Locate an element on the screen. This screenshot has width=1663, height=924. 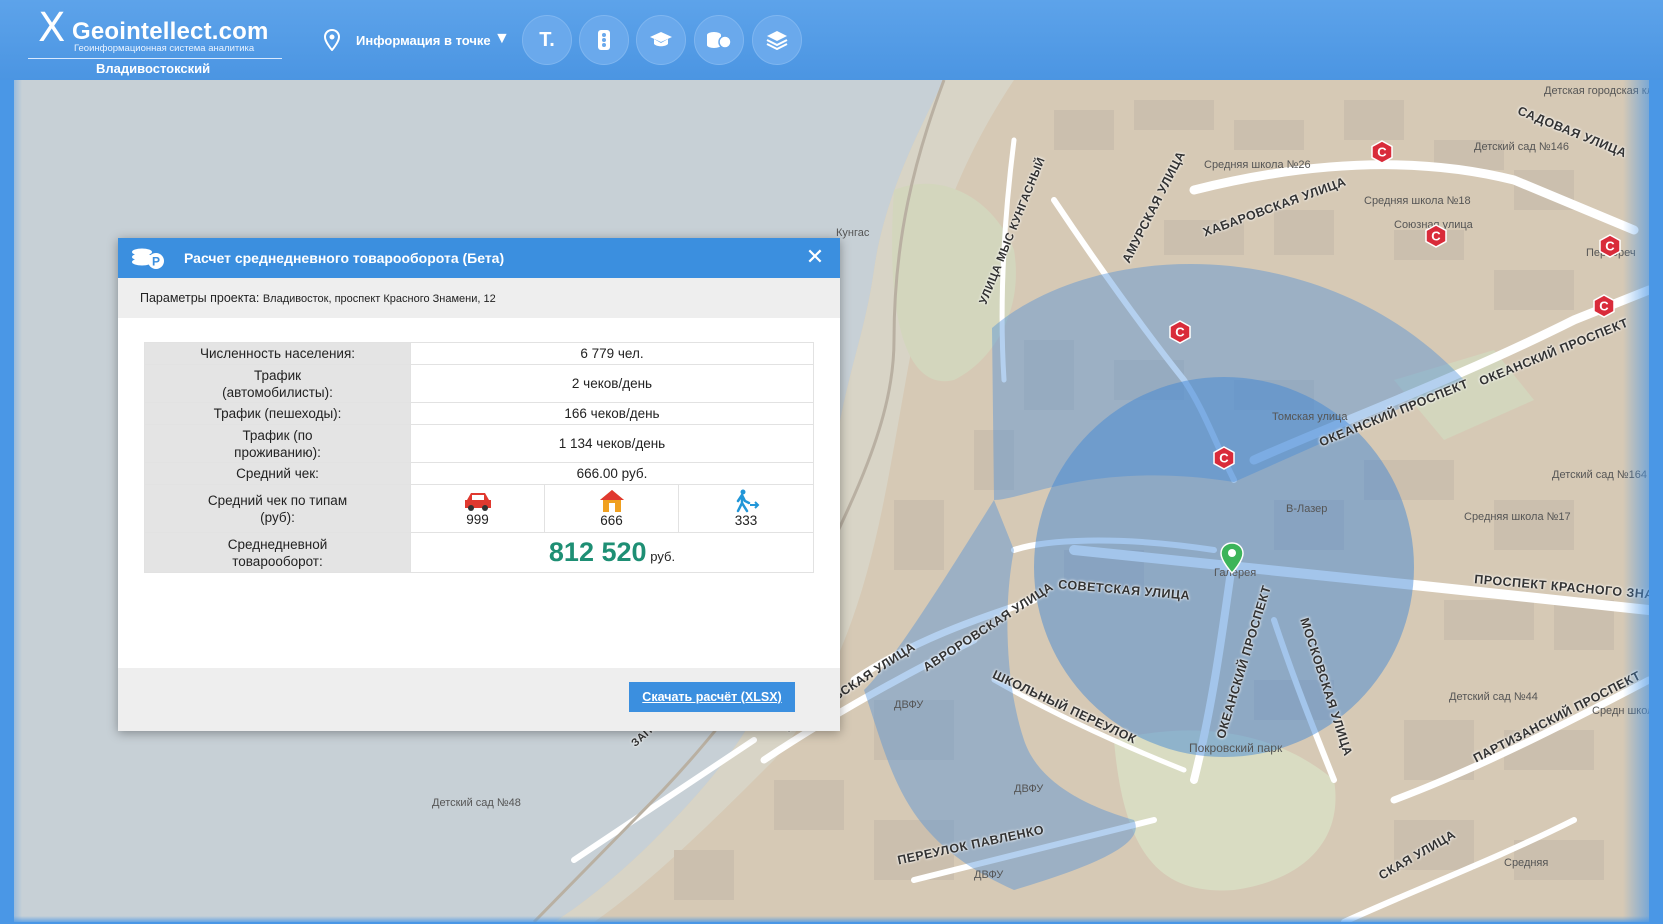
table-row: Средний чек по типам (руб): 999 666 333 is located at coordinates (479, 508).